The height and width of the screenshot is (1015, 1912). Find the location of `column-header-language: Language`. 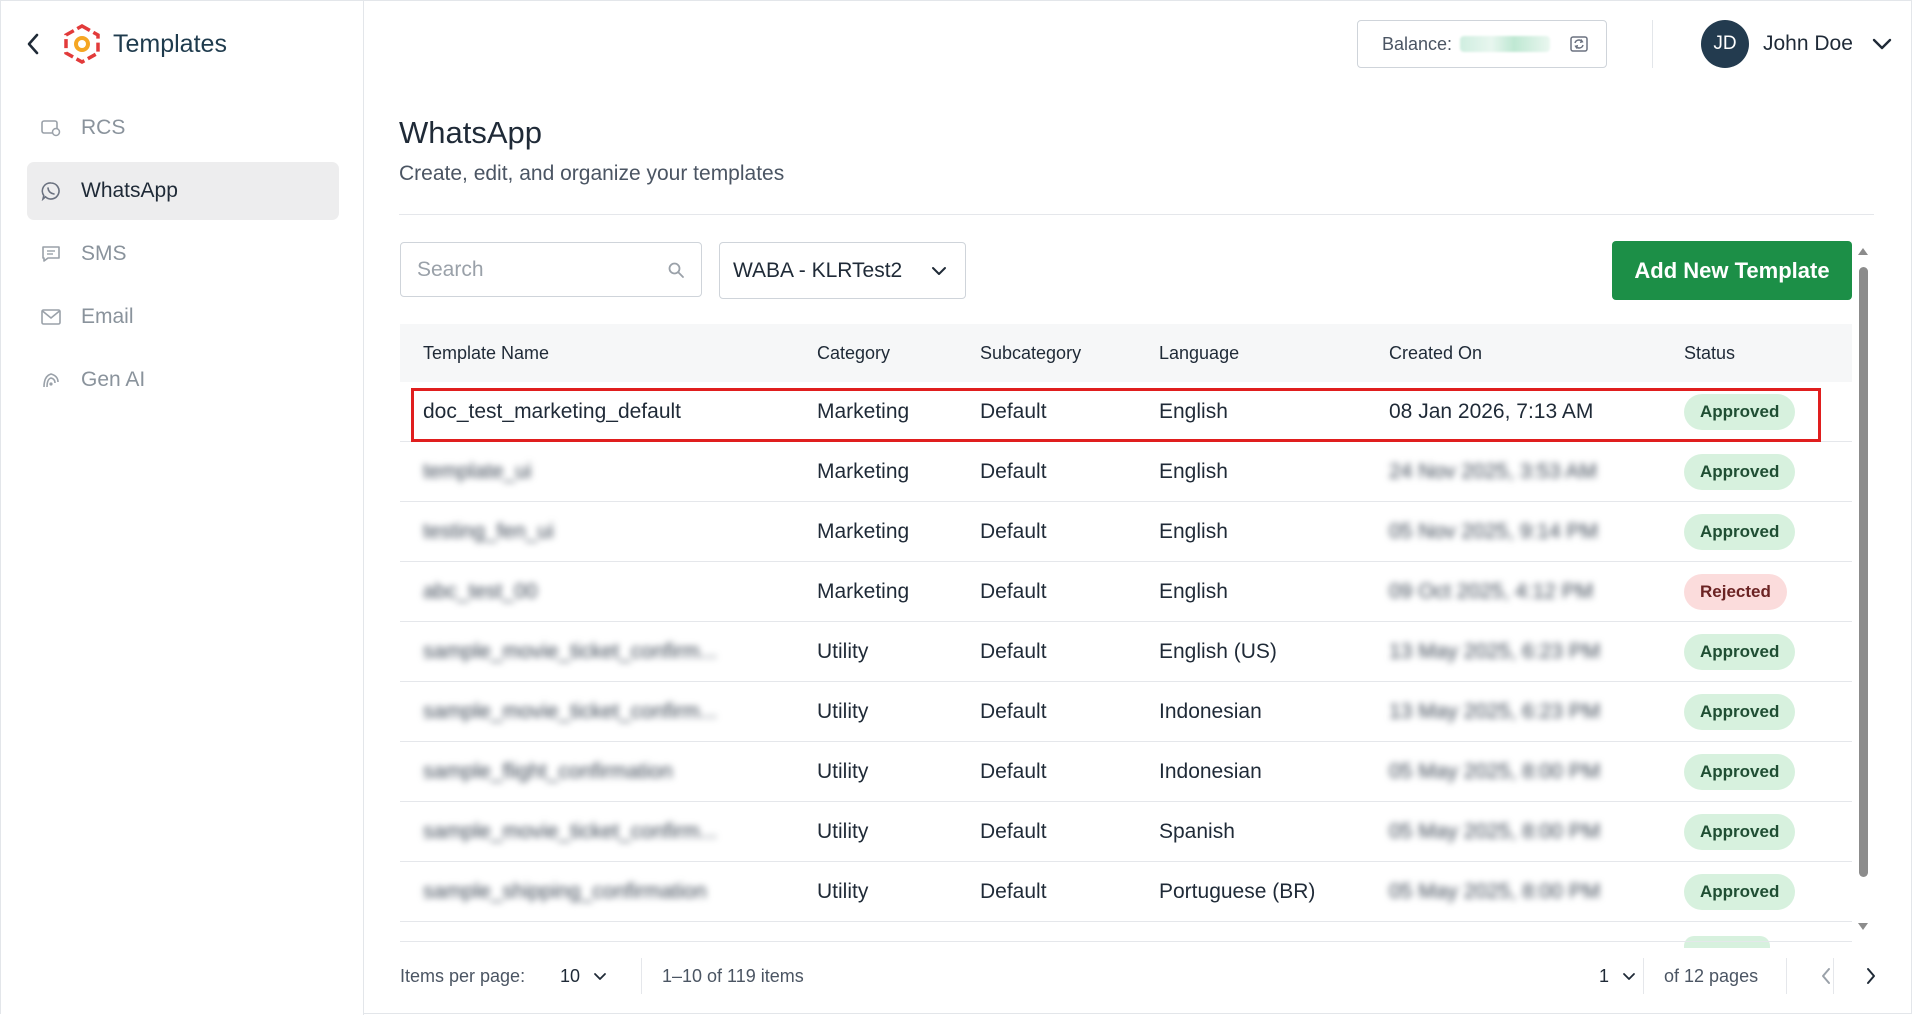

column-header-language: Language is located at coordinates (1199, 353).